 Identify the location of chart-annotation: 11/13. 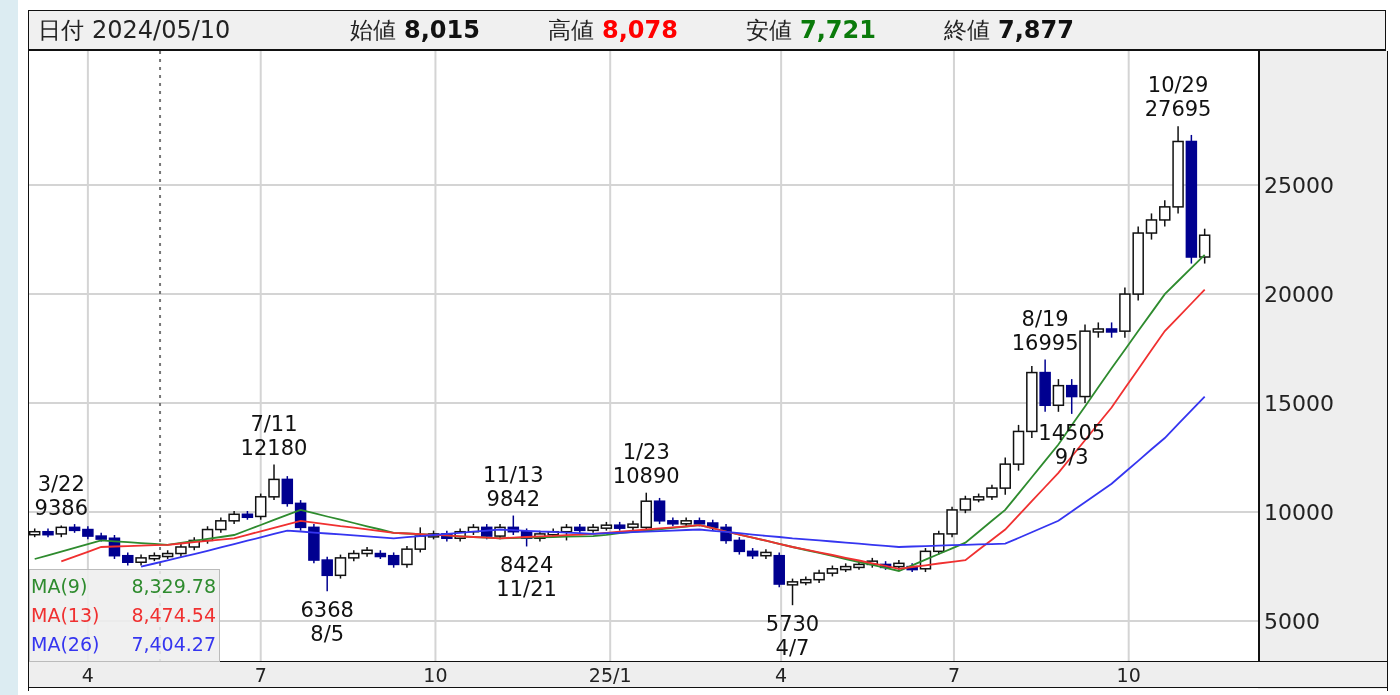
(513, 474).